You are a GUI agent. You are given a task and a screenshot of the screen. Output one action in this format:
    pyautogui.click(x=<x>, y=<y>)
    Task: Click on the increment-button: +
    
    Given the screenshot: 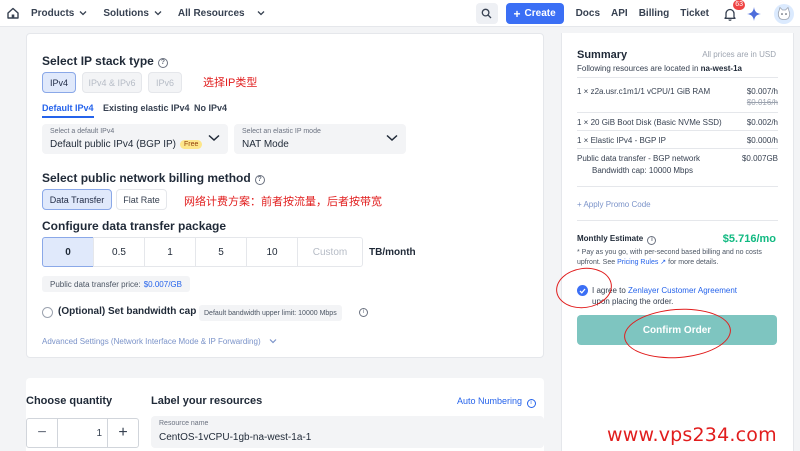 What is the action you would take?
    pyautogui.click(x=123, y=433)
    